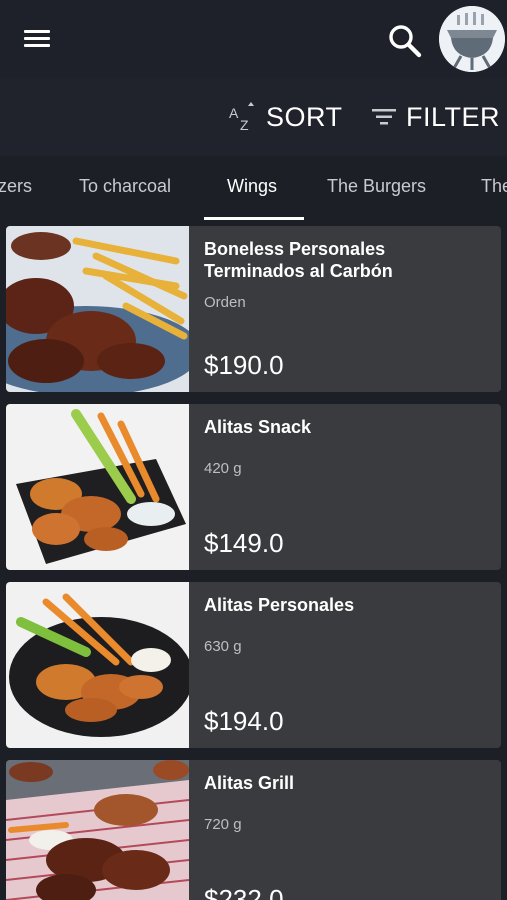  Describe the element at coordinates (244, 124) in the screenshot. I see `svg-text: Z` at that location.